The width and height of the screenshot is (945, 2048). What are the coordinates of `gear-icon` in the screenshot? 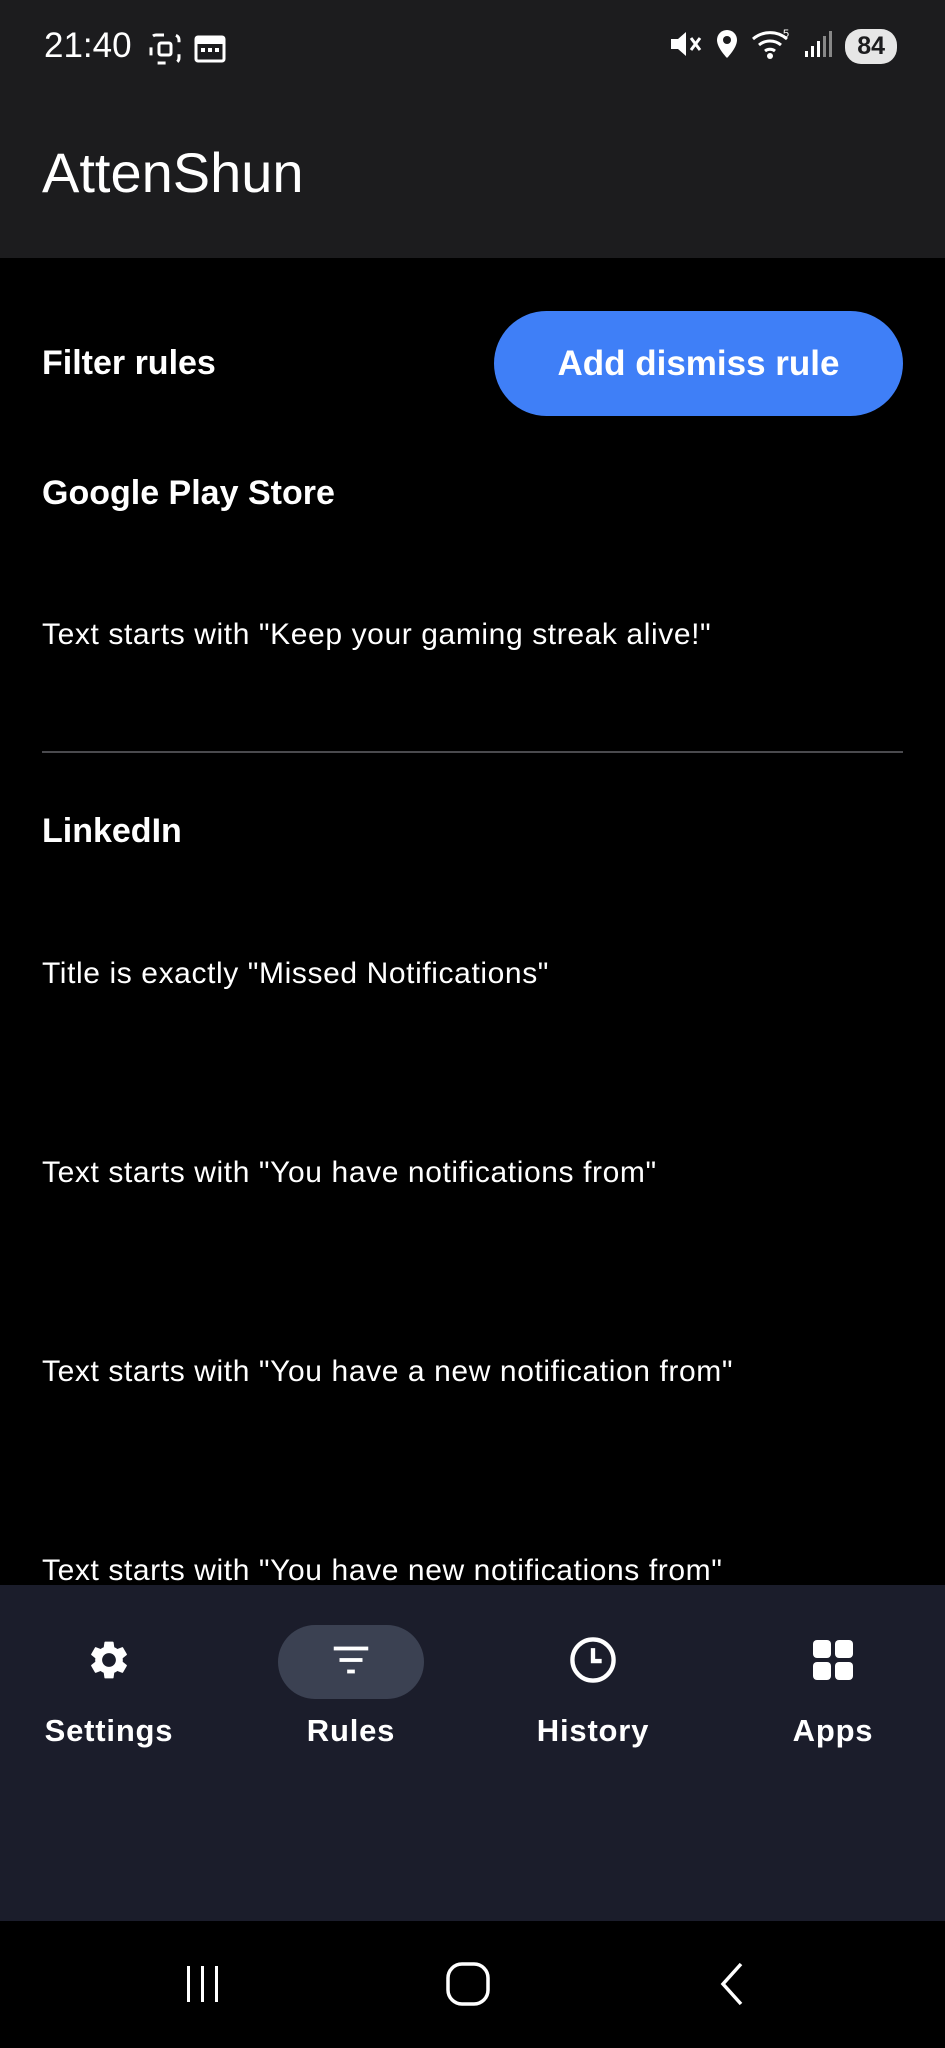 It's located at (109, 1662).